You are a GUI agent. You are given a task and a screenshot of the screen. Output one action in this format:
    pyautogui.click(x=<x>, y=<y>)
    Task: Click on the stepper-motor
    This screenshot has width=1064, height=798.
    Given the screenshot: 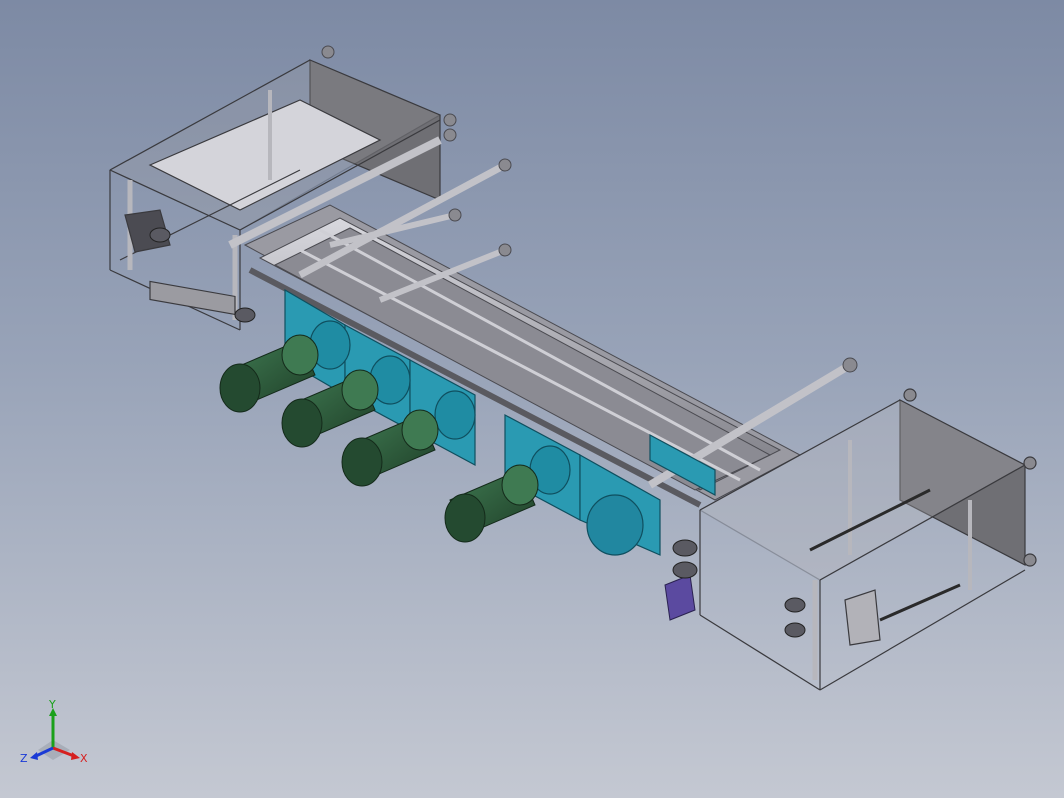 What is the action you would take?
    pyautogui.click(x=680, y=597)
    